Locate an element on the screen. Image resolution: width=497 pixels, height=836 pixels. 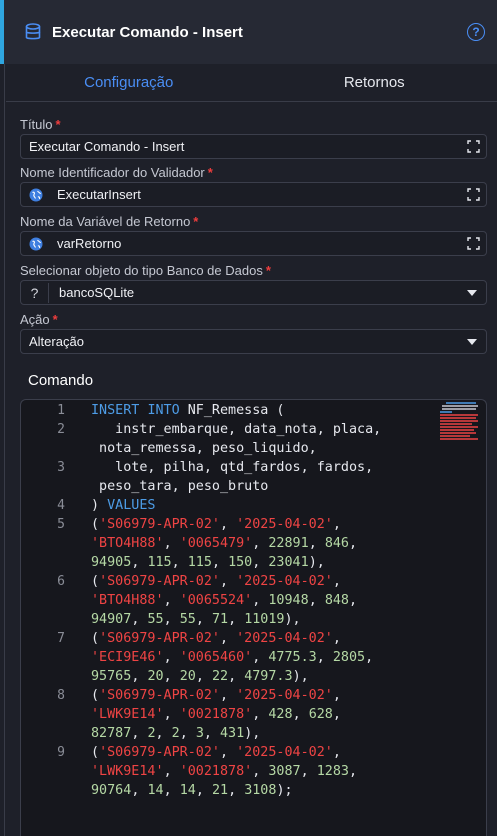
identificador-label-text: Nome Identificador do Validador is located at coordinates (112, 172).